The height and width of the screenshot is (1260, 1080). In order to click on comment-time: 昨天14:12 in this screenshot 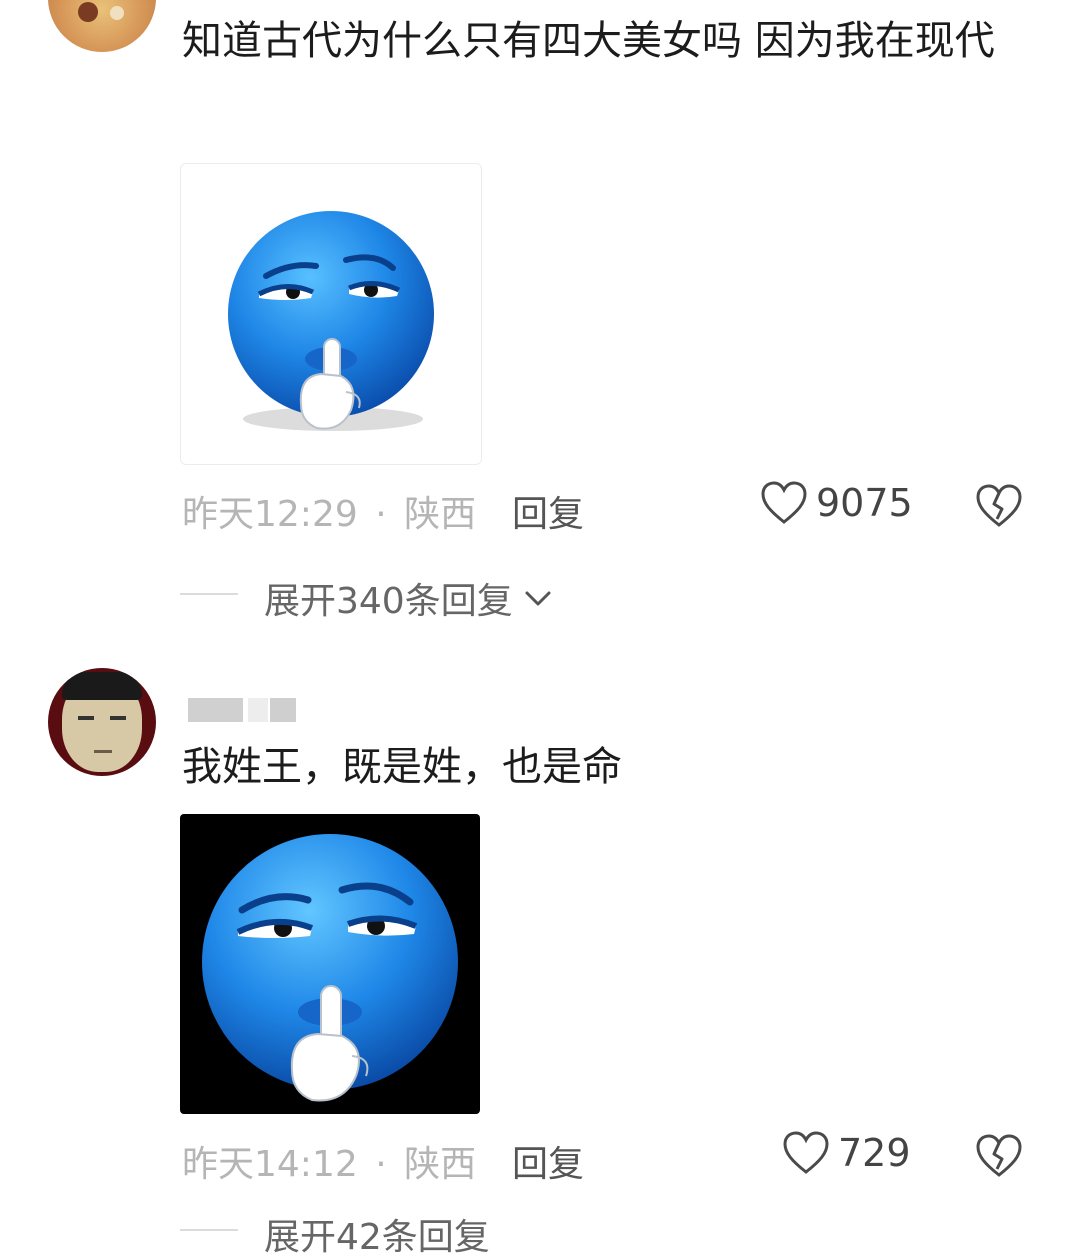, I will do `click(270, 1164)`.